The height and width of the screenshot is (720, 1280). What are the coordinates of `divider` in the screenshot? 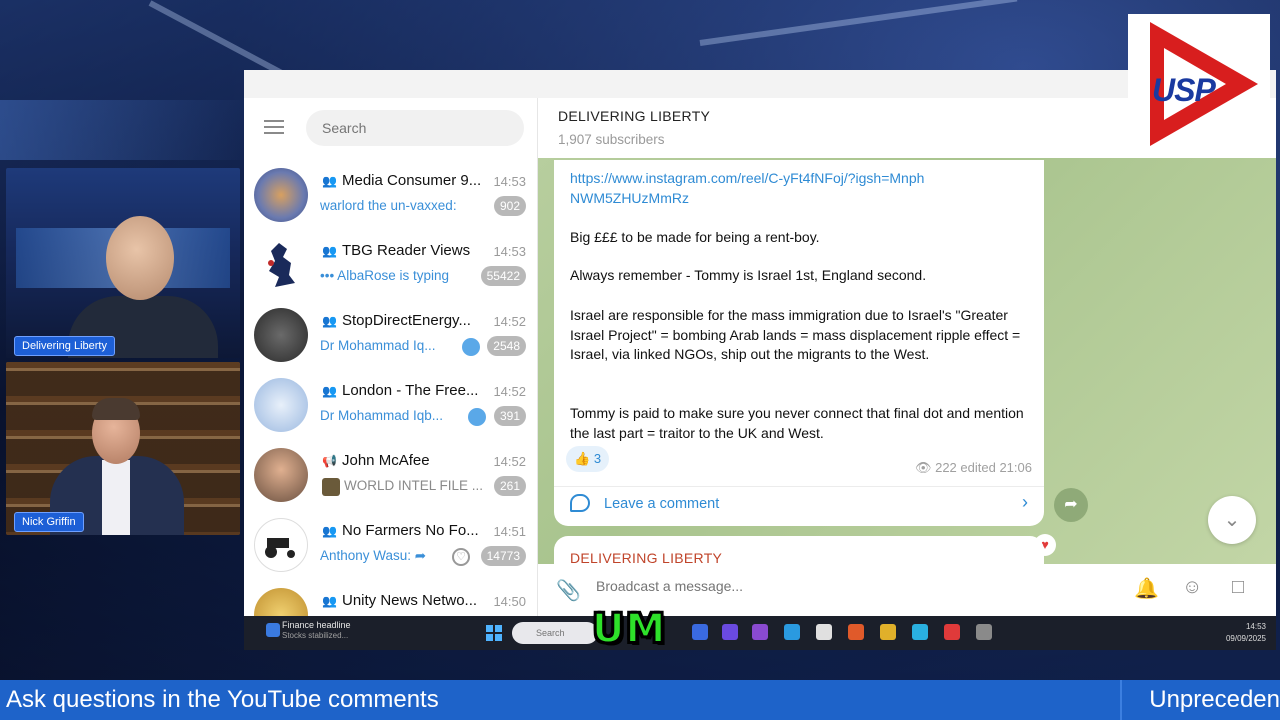 It's located at (799, 486).